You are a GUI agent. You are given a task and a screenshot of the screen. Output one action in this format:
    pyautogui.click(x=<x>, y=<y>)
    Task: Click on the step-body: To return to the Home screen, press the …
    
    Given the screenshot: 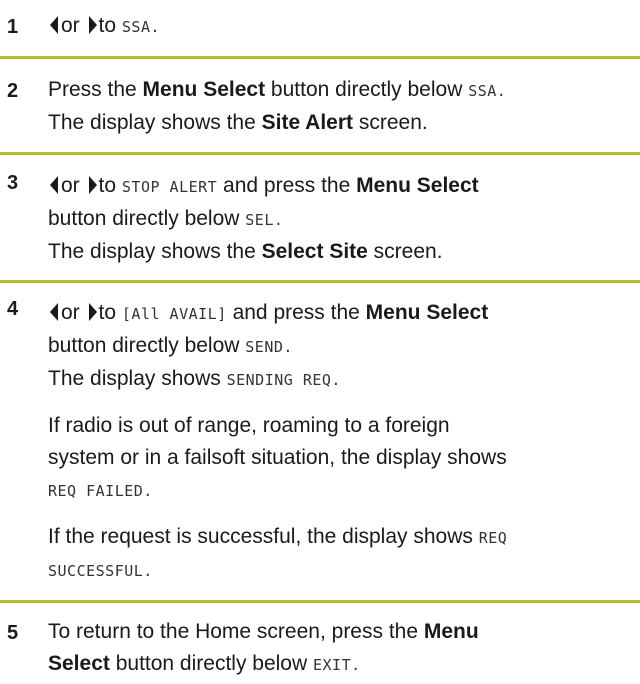 What is the action you would take?
    pyautogui.click(x=342, y=648)
    